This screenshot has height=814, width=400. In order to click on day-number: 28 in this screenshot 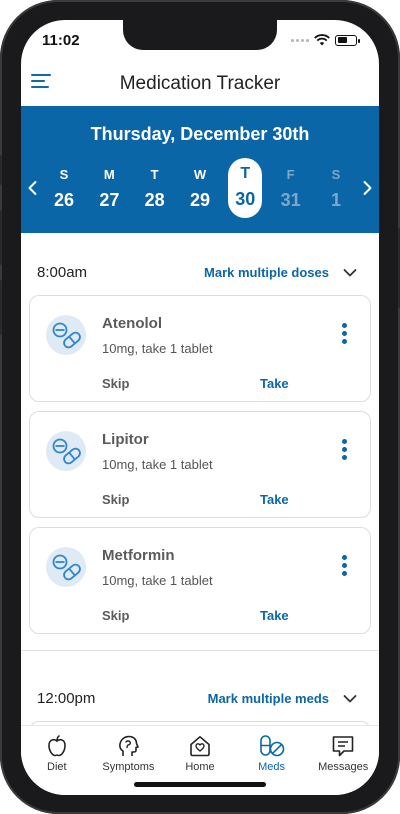, I will do `click(154, 200)`.